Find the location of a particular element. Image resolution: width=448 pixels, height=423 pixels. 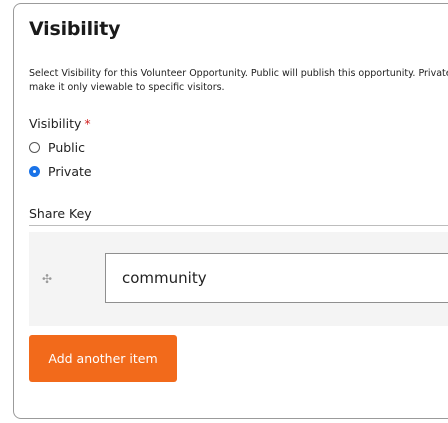

add-another-item-button: Add another item is located at coordinates (103, 358).